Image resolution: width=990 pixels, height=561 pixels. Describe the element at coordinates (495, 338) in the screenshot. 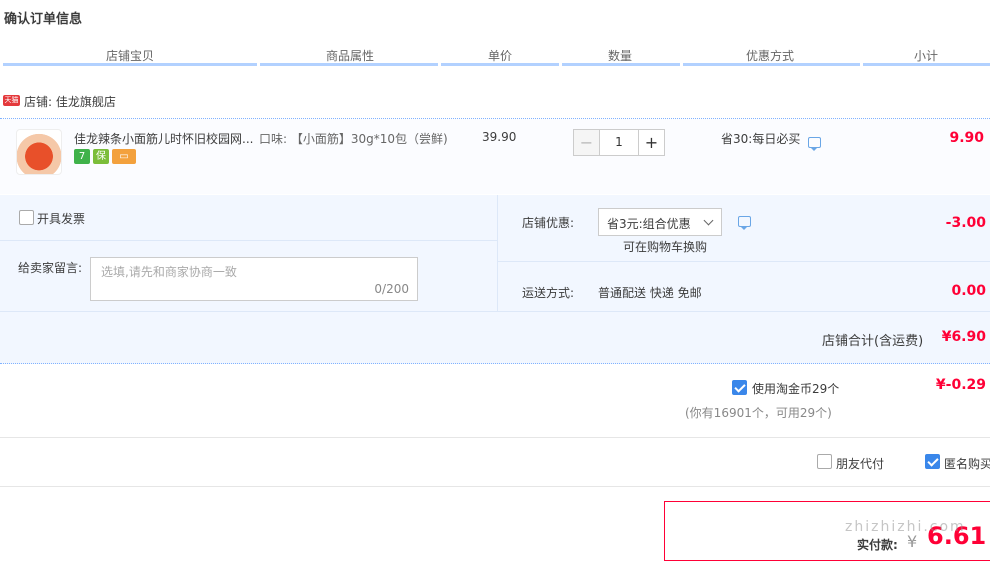

I see `shop-total-row: 店铺合计(含运费) ¥6.90` at that location.